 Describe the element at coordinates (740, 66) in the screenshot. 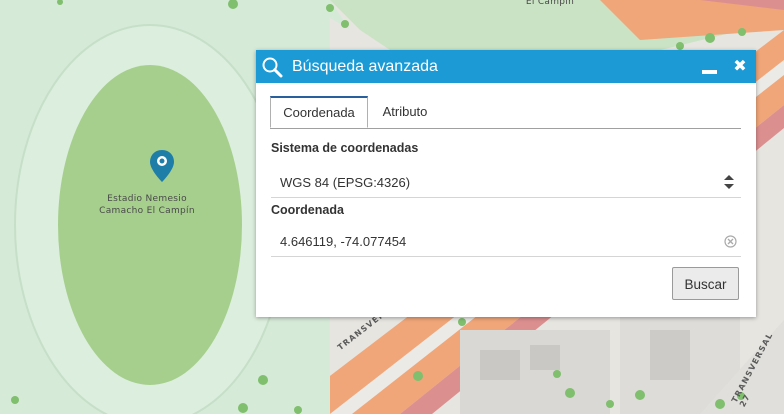

I see `close-icon: ✖` at that location.